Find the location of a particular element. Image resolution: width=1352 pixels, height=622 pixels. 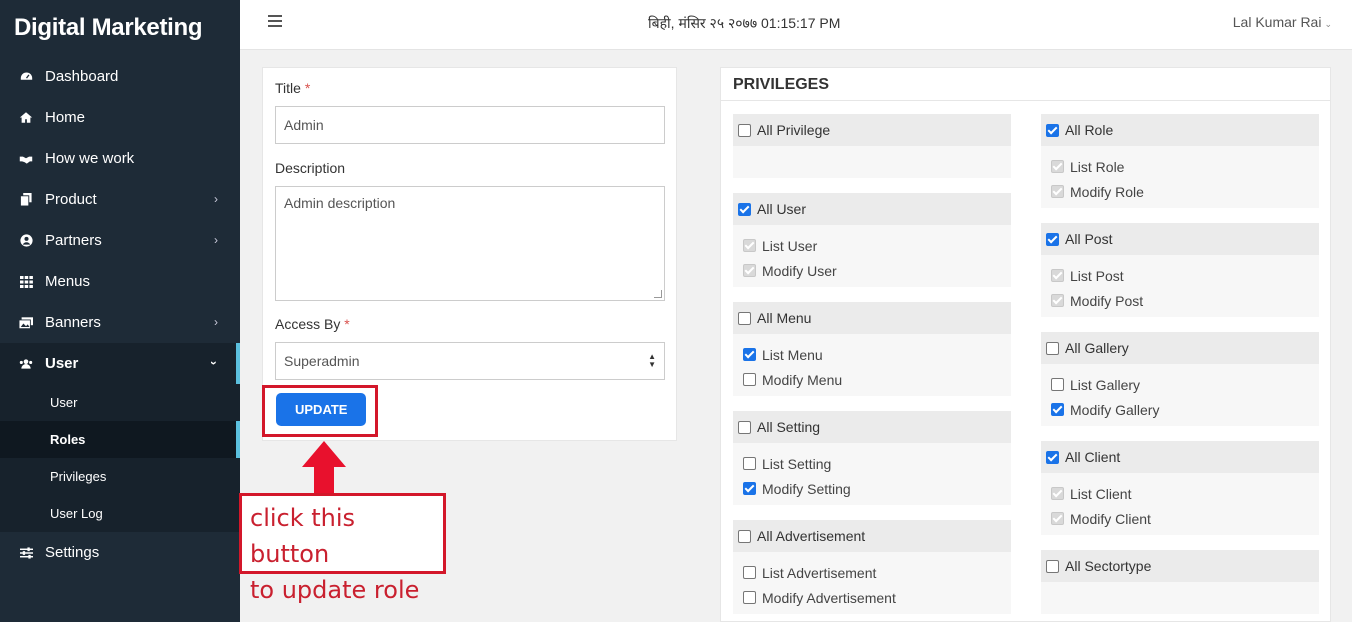

all-setting-checkbox is located at coordinates (744, 427).